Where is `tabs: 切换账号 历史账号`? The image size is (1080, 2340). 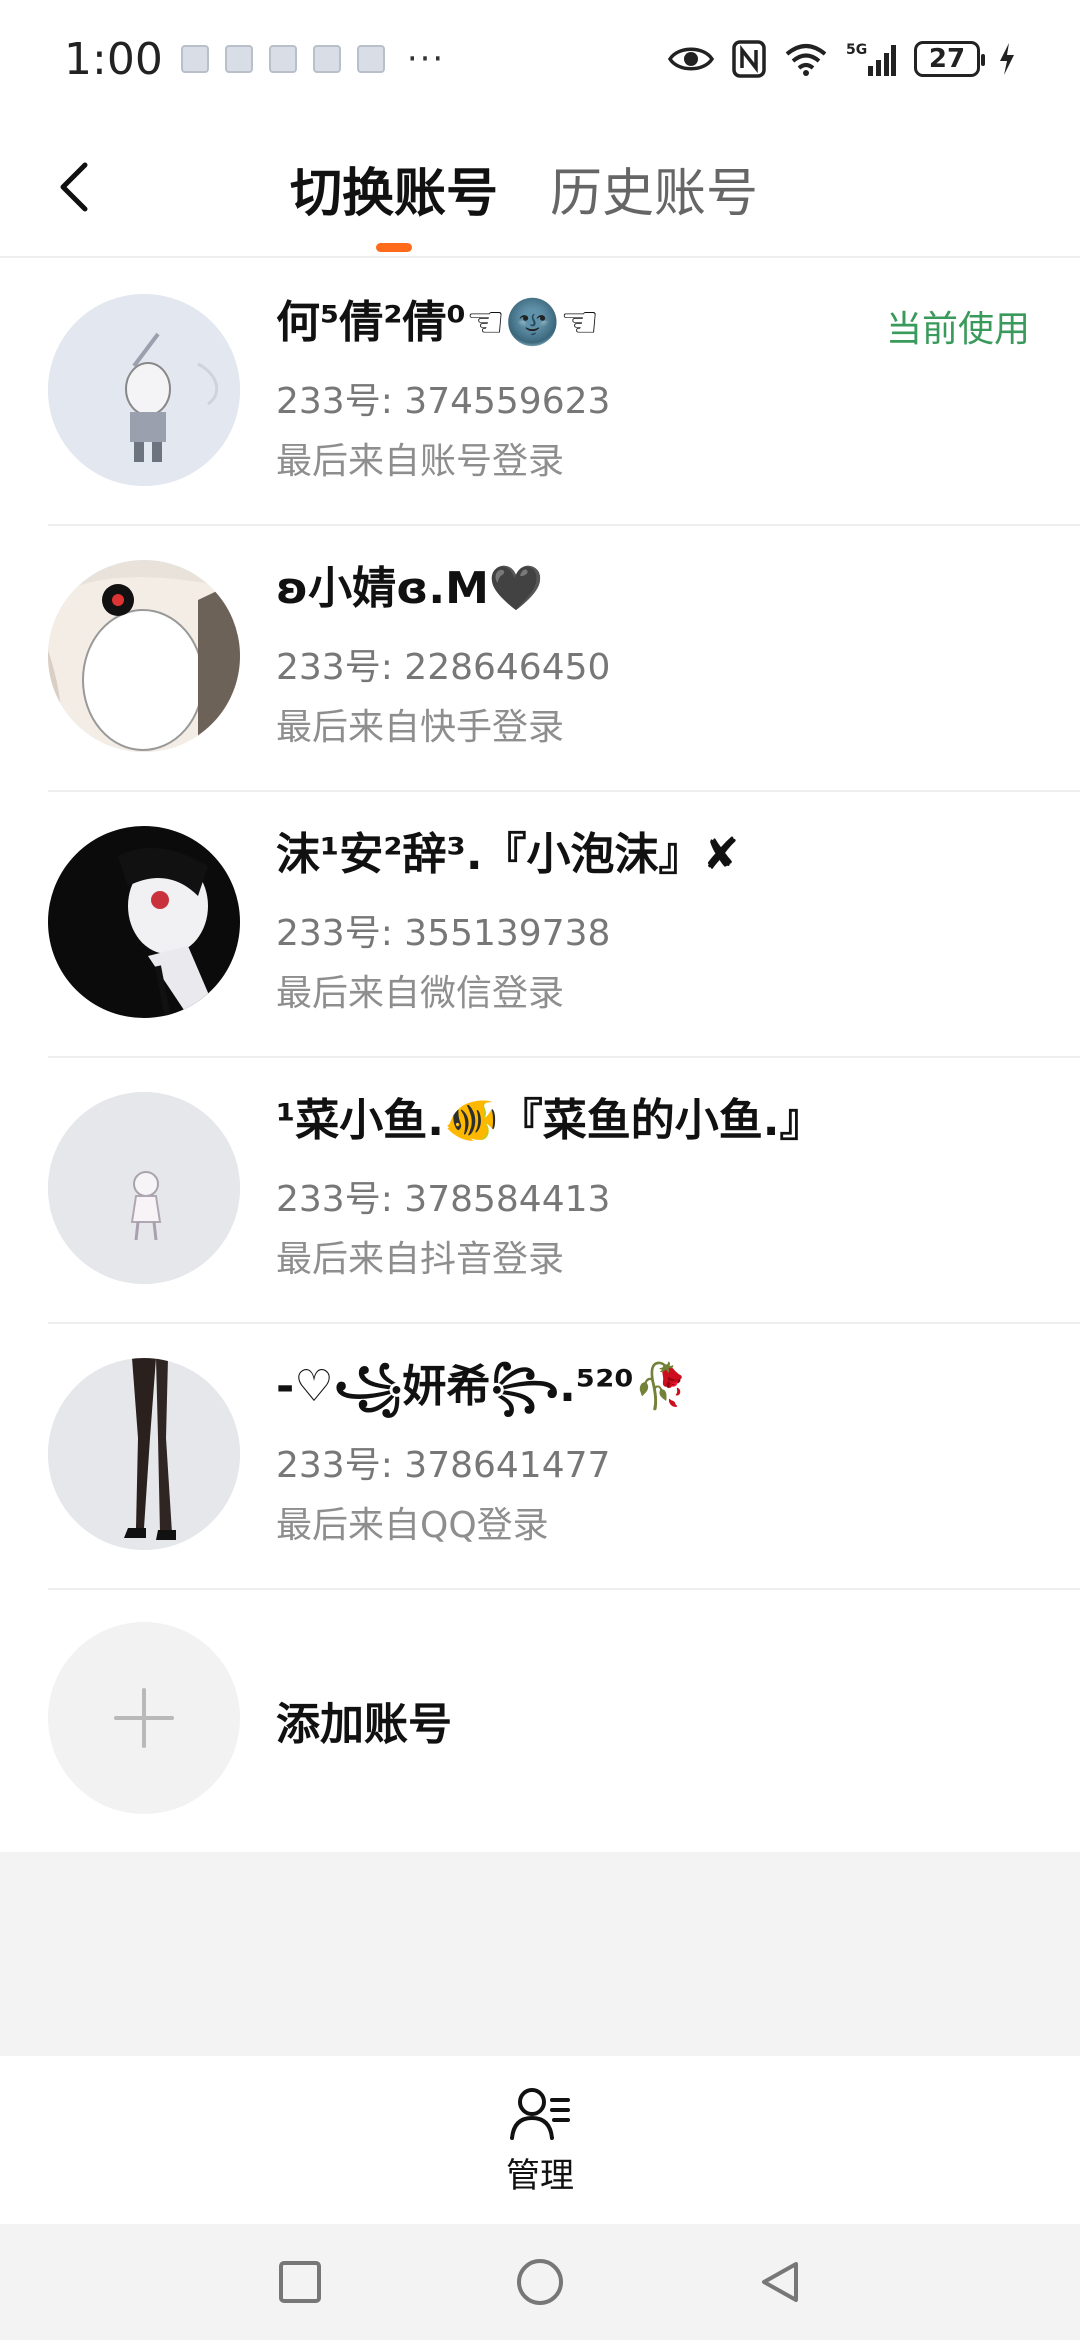
tabs: 切换账号 历史账号 is located at coordinates (524, 188).